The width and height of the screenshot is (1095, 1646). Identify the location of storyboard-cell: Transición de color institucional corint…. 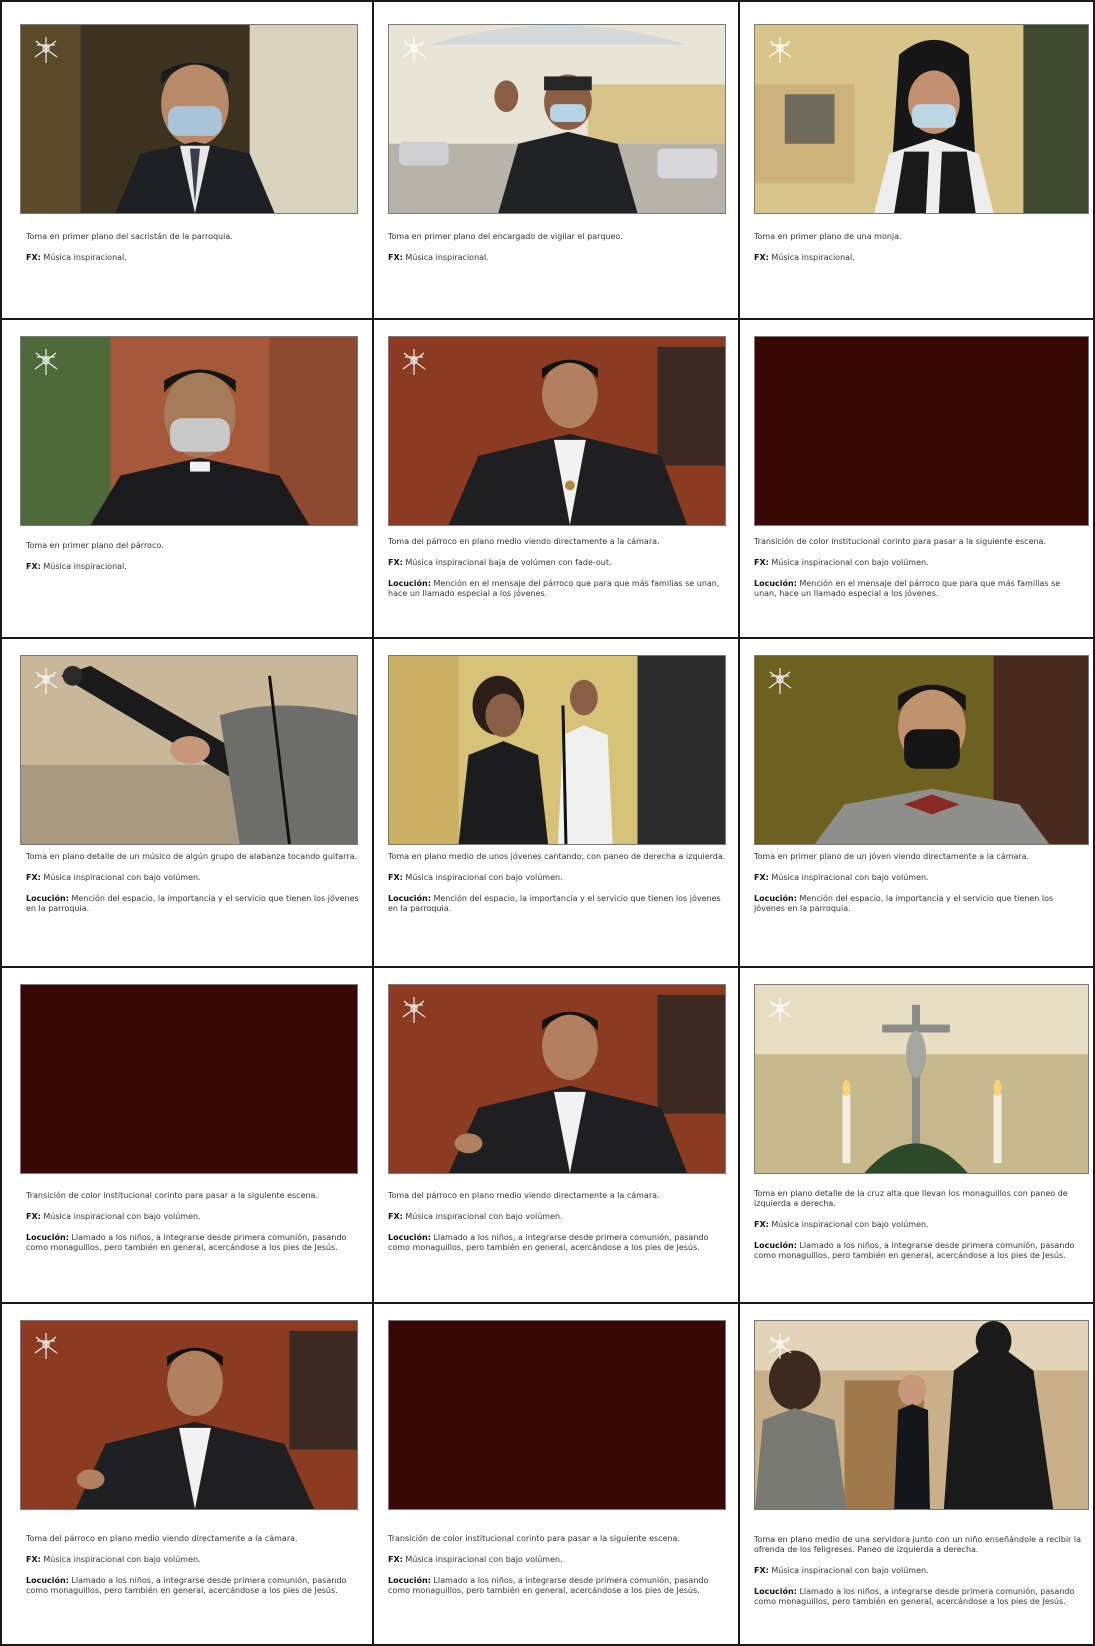
(555, 1473).